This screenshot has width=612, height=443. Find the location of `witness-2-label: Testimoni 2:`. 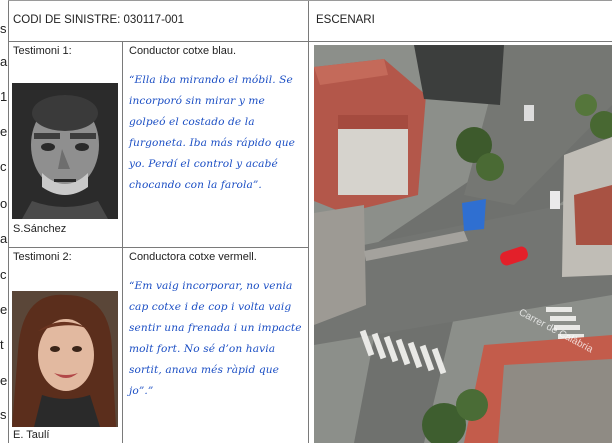

witness-2-label: Testimoni 2: is located at coordinates (42, 257).